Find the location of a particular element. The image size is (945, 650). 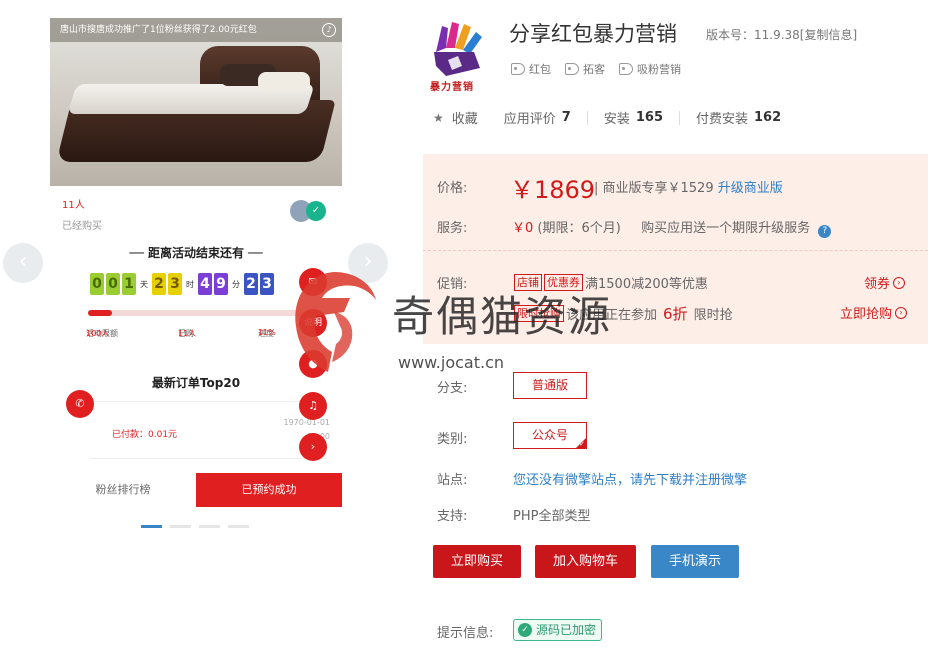

price-value: ￥1869 is located at coordinates (553, 190).